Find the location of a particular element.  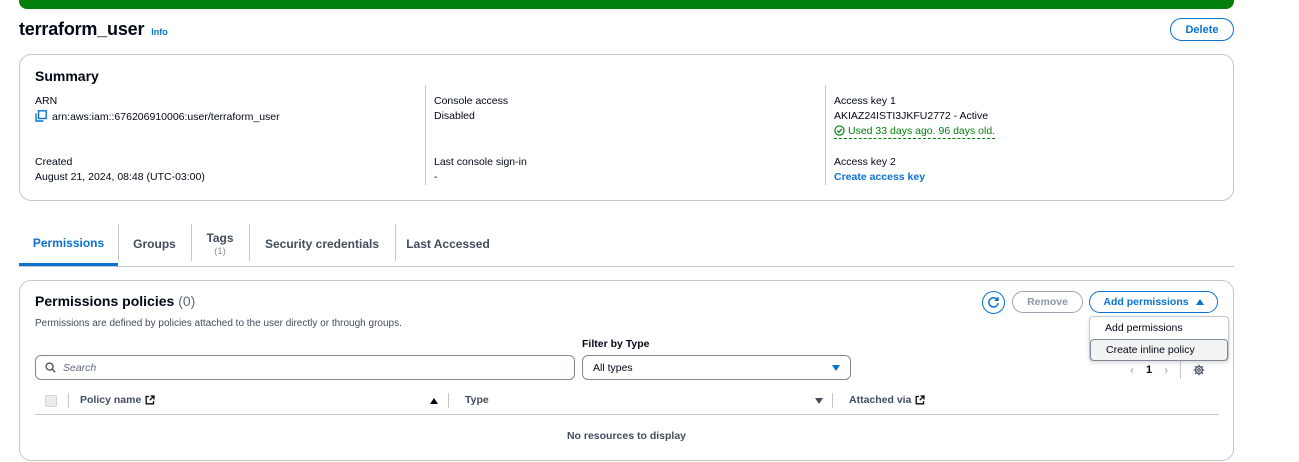

search-input is located at coordinates (303, 367).